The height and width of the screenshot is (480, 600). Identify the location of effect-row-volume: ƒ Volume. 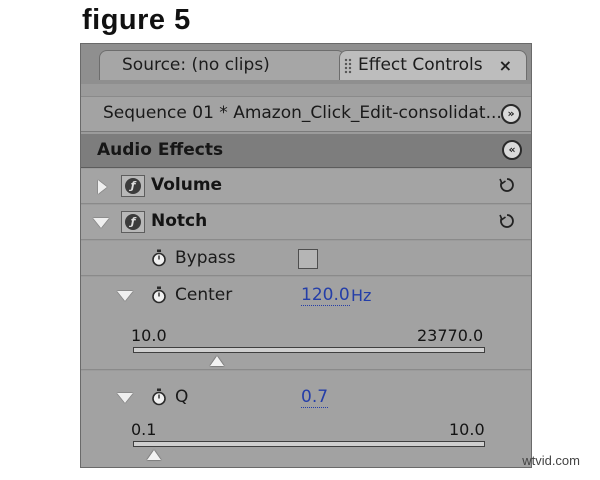
(306, 186).